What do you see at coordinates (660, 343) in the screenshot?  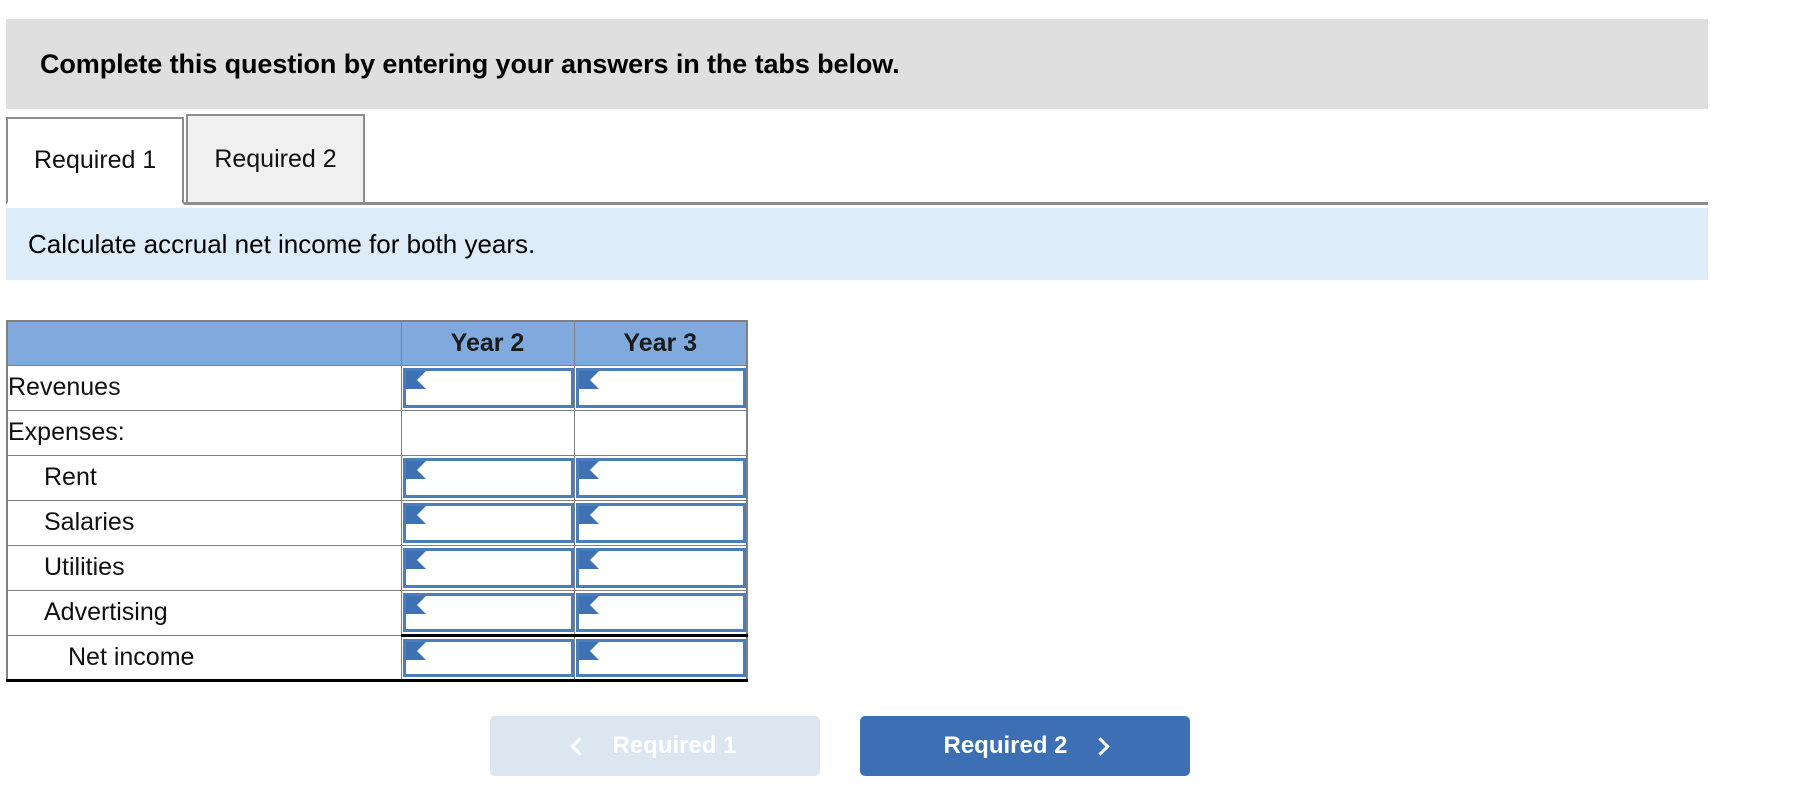 I see `column-header-year-3: Year 3` at bounding box center [660, 343].